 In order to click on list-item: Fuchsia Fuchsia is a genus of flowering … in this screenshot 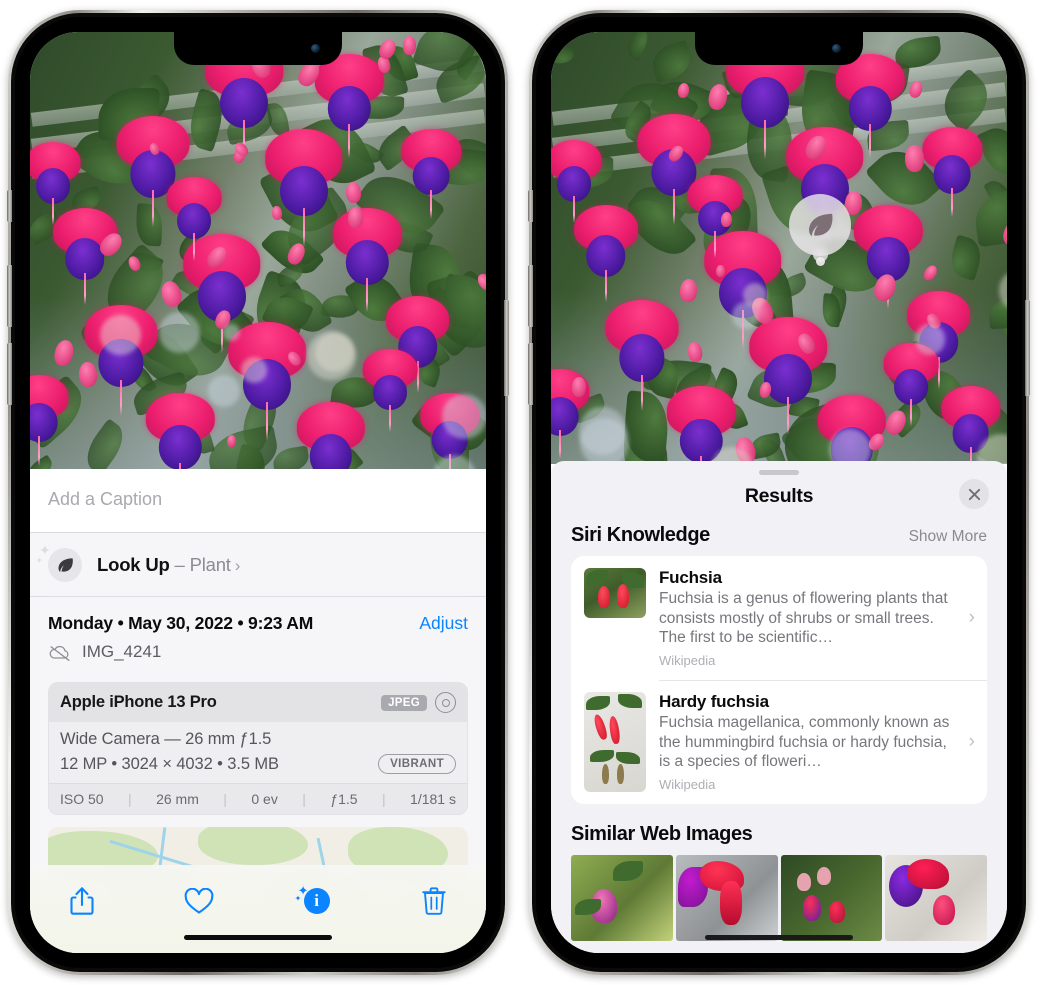, I will do `click(779, 618)`.